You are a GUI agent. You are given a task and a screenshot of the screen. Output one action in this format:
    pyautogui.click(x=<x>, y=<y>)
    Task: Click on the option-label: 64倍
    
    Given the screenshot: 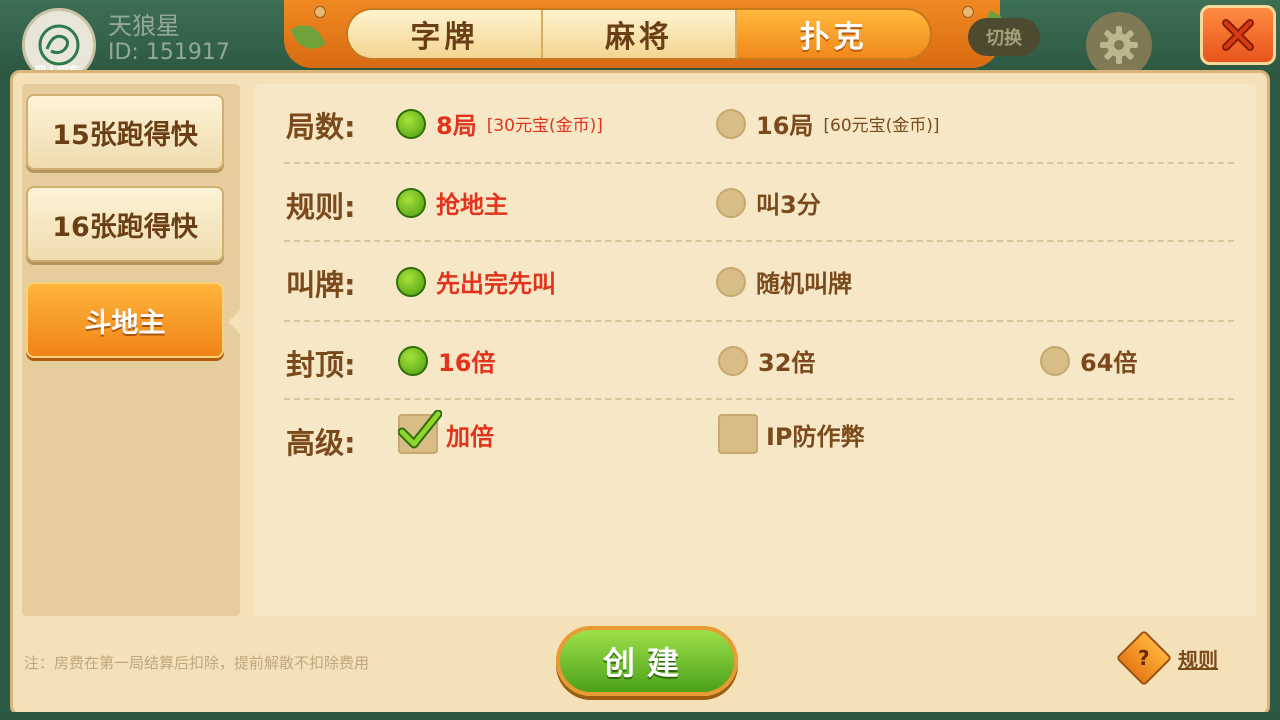 What is the action you would take?
    pyautogui.click(x=1109, y=363)
    